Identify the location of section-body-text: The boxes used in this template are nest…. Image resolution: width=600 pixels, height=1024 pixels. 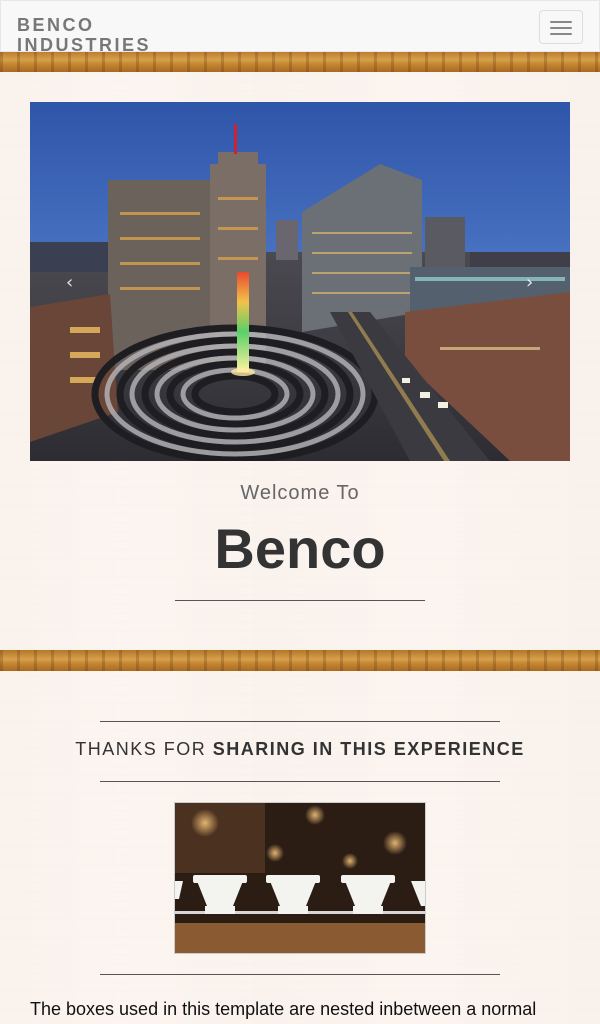
(283, 1009).